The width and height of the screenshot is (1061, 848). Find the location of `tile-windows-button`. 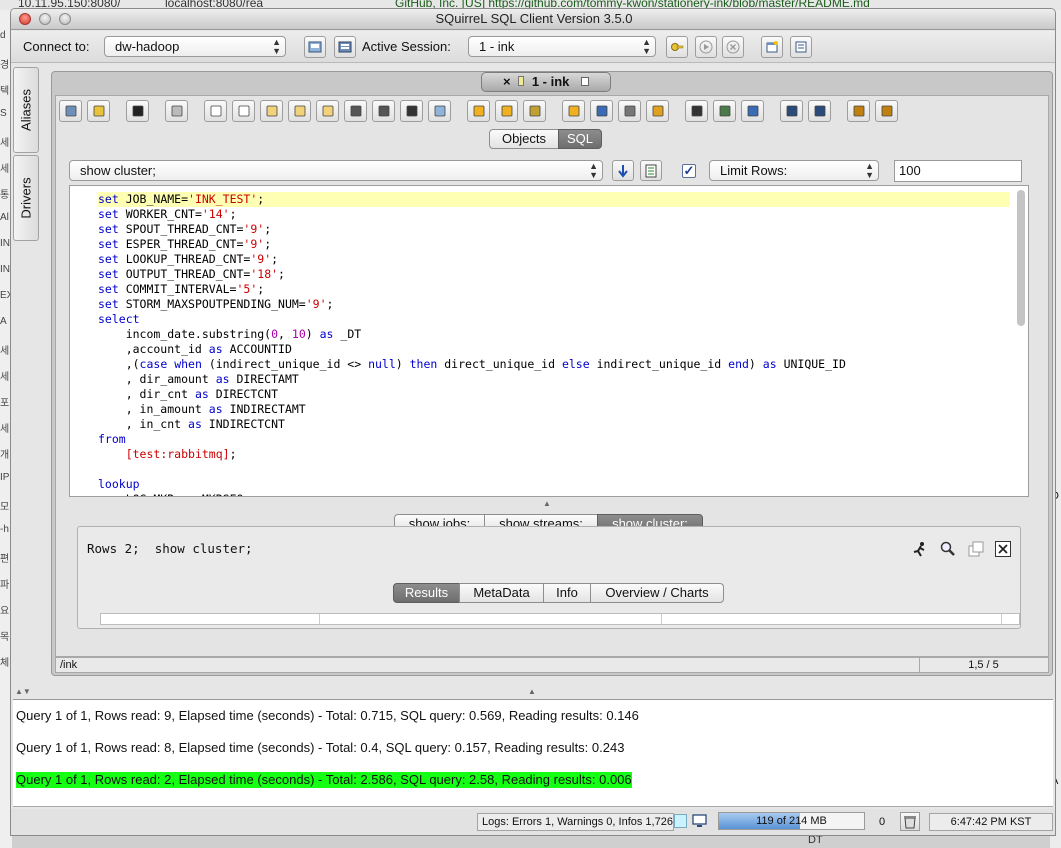

tile-windows-button is located at coordinates (801, 47).